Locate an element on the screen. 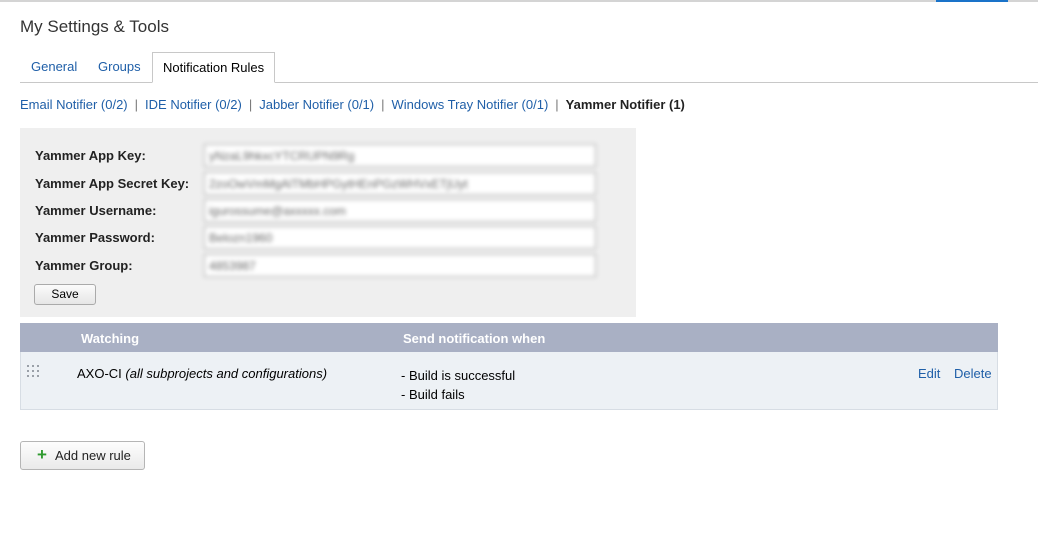  save-button: Save is located at coordinates (65, 294).